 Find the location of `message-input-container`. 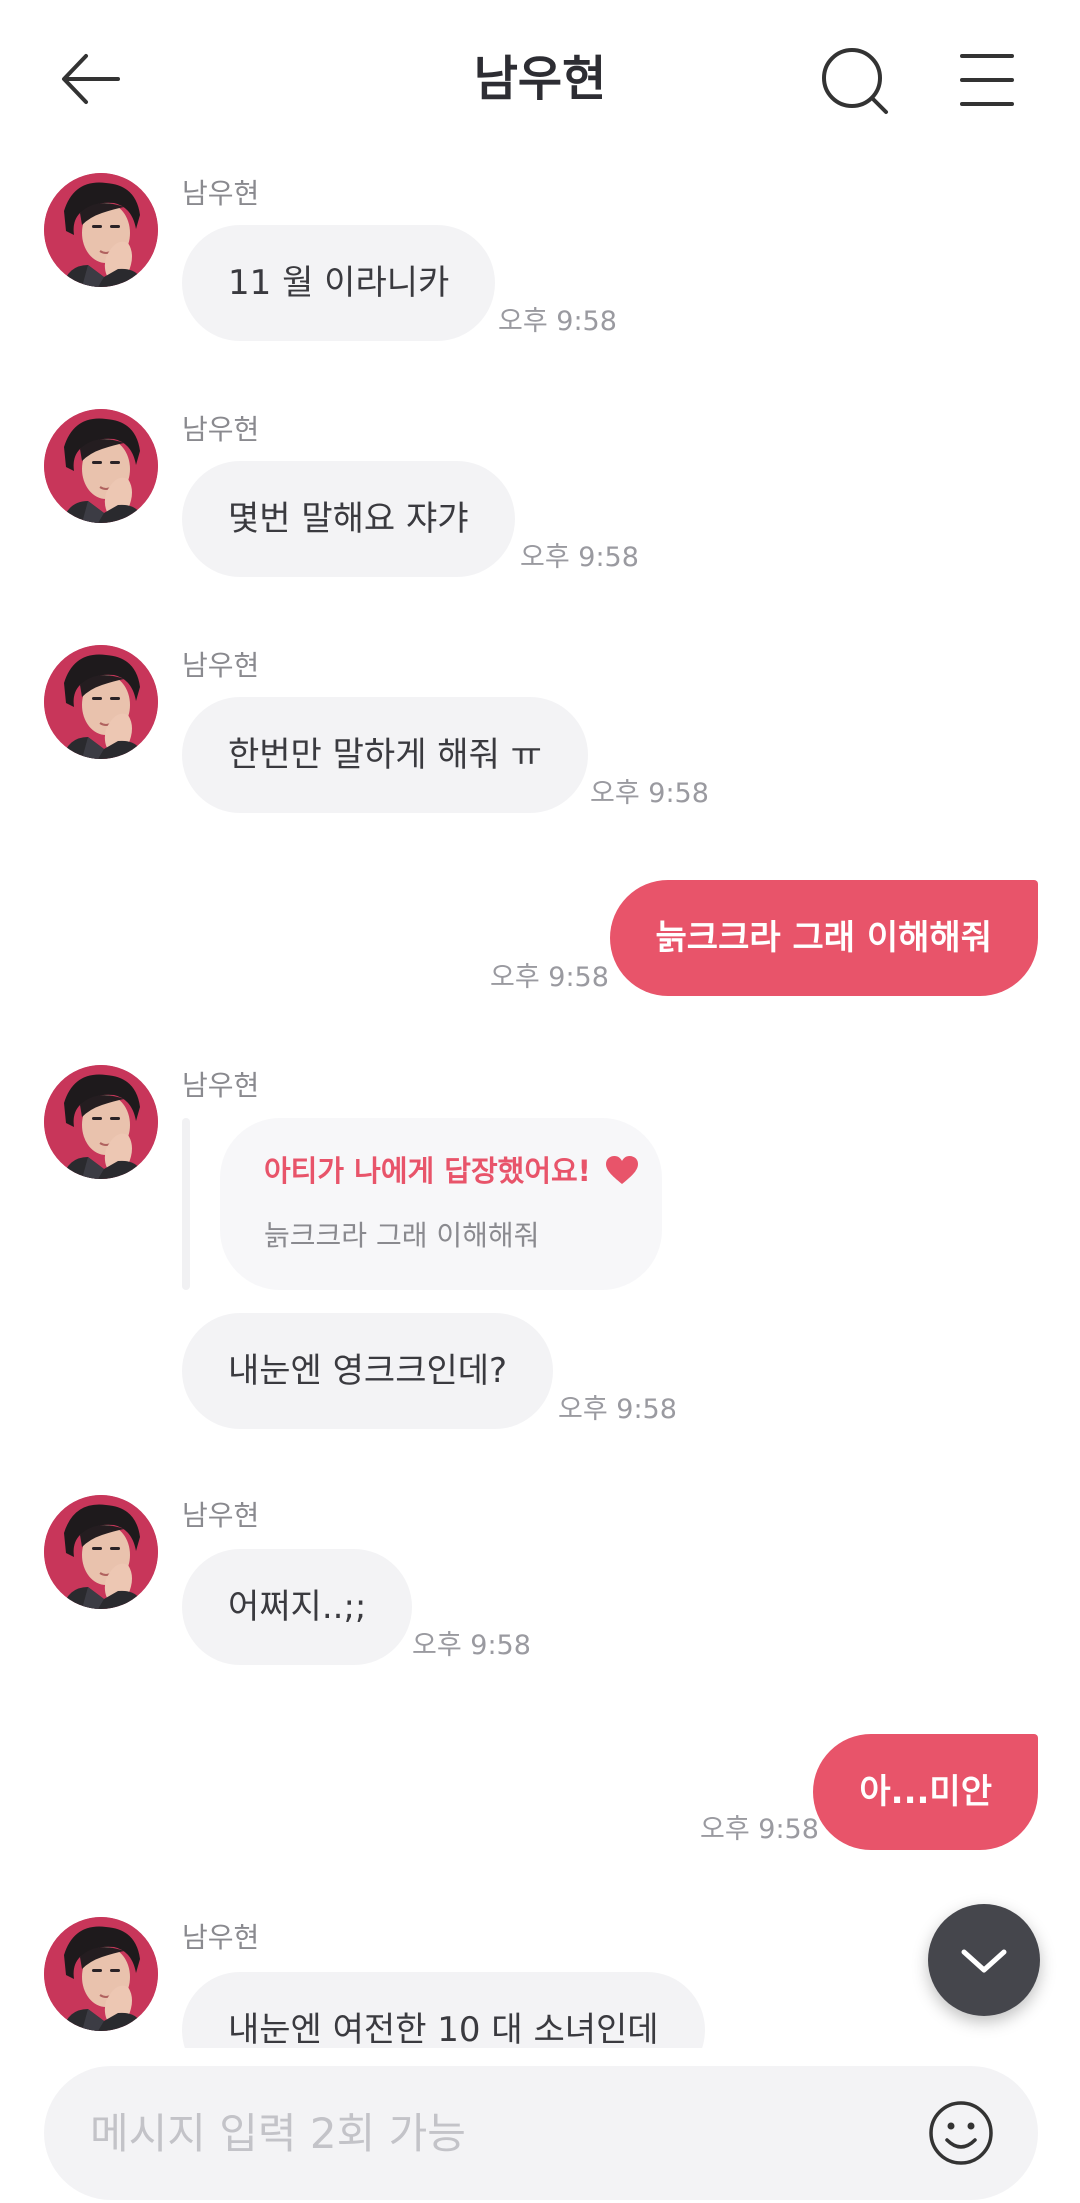

message-input-container is located at coordinates (541, 2133).